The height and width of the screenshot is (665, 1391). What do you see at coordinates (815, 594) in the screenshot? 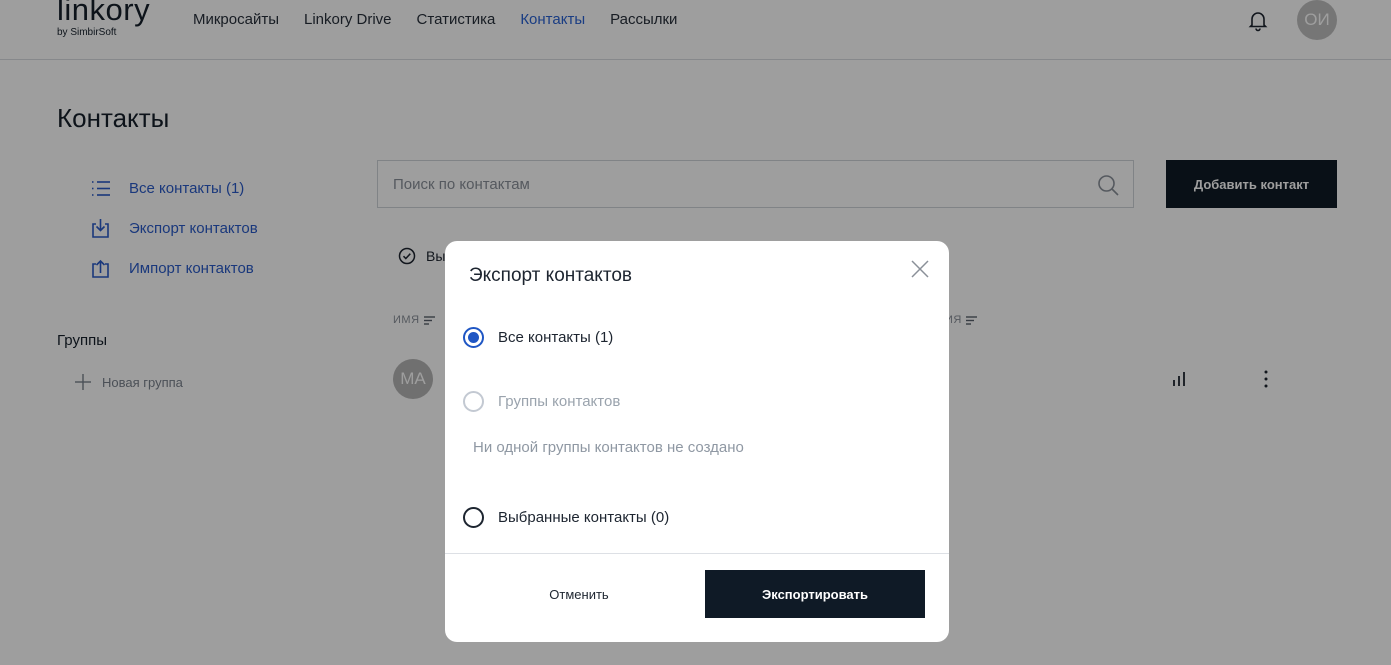
I see `export-button: Экспортировать` at bounding box center [815, 594].